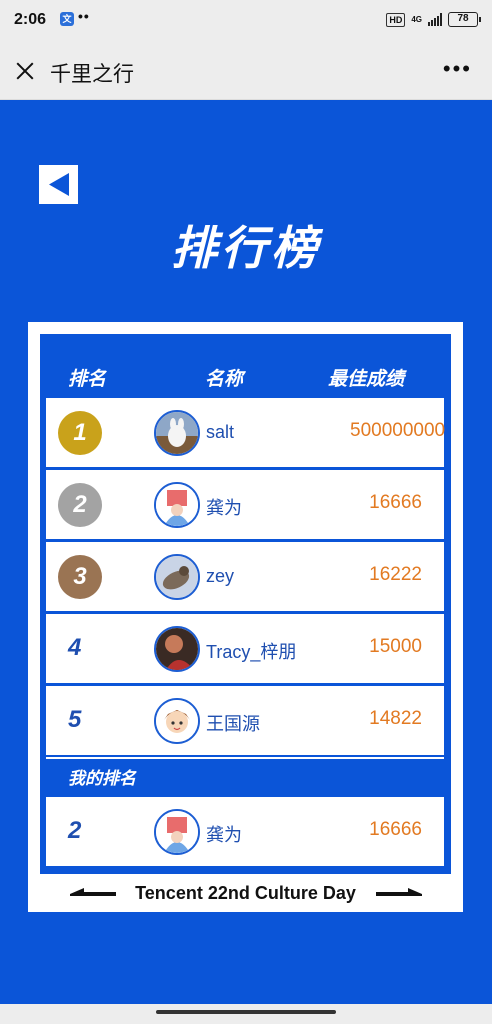 This screenshot has height=1024, width=492. I want to click on section-divider, so click(245, 758).